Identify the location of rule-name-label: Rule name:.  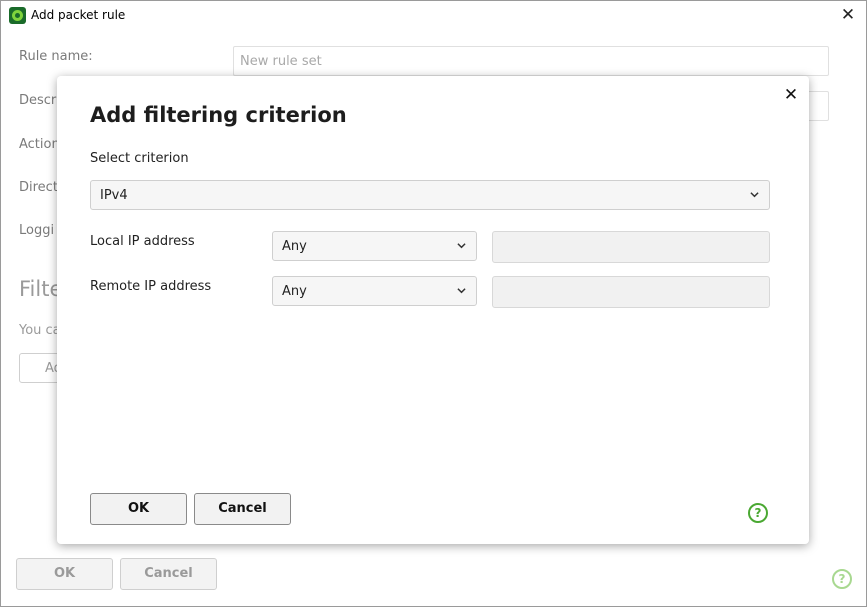
(56, 56).